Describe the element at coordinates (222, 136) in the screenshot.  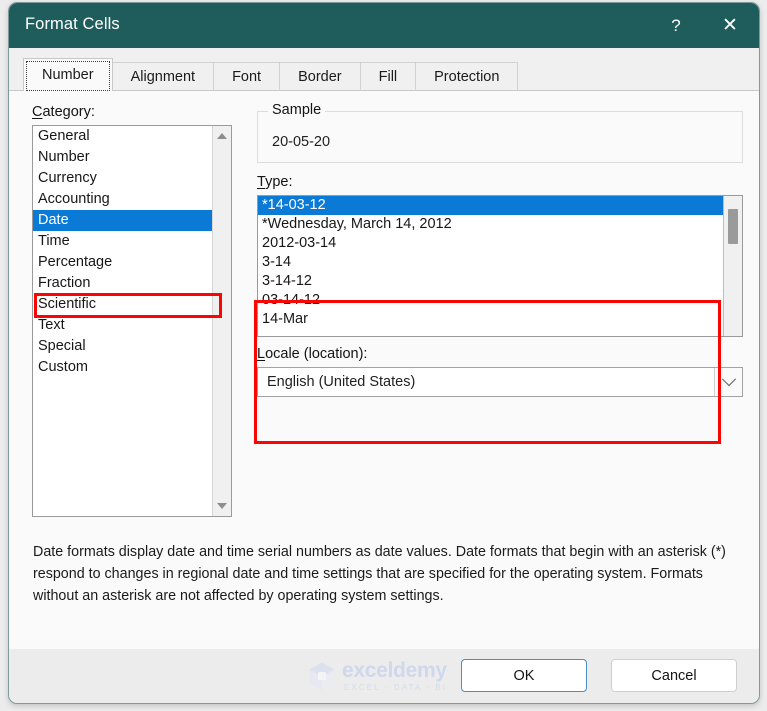
I see `scroll-up-icon` at that location.